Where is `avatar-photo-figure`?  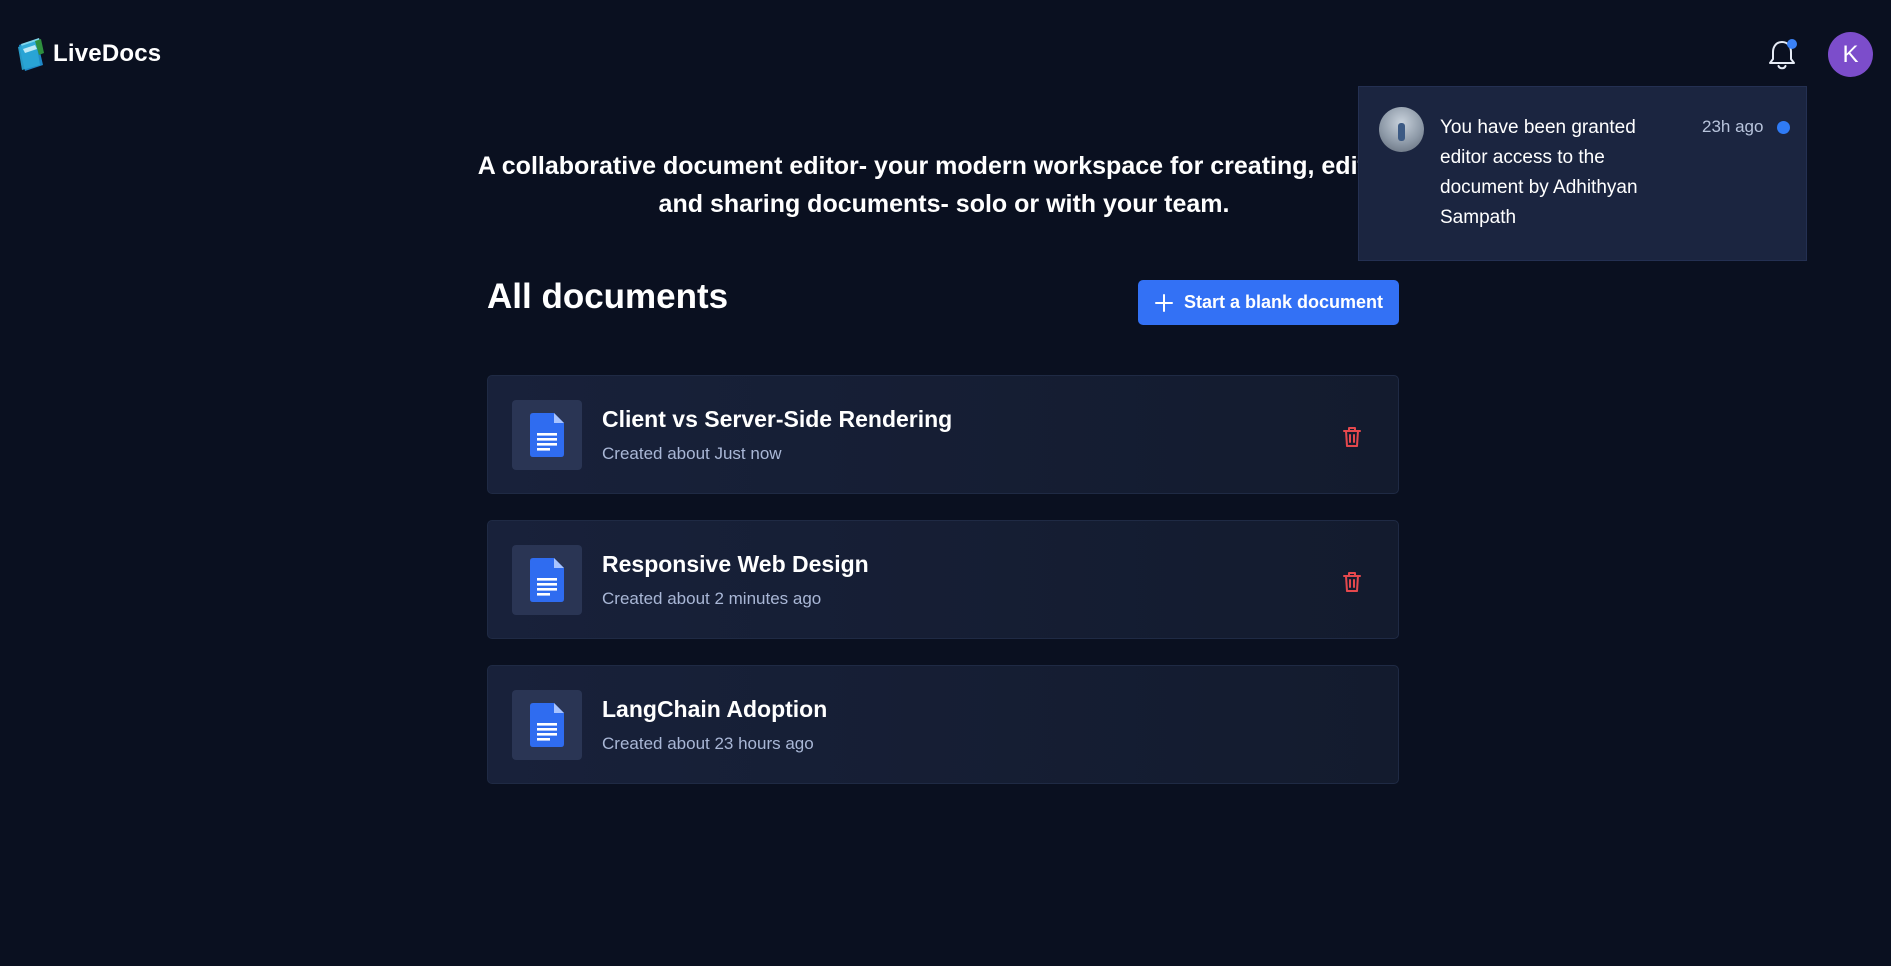
avatar-photo-figure is located at coordinates (1401, 132).